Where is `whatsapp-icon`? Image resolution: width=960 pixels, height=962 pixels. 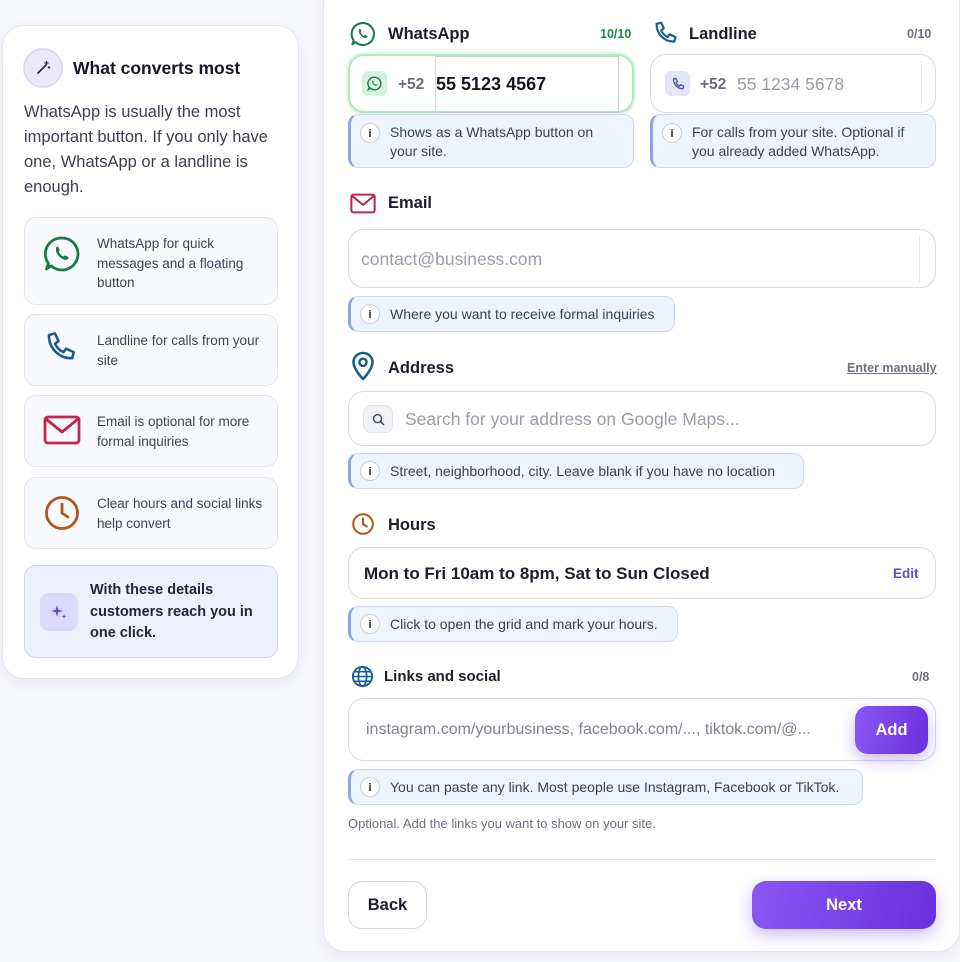
whatsapp-icon is located at coordinates (62, 256).